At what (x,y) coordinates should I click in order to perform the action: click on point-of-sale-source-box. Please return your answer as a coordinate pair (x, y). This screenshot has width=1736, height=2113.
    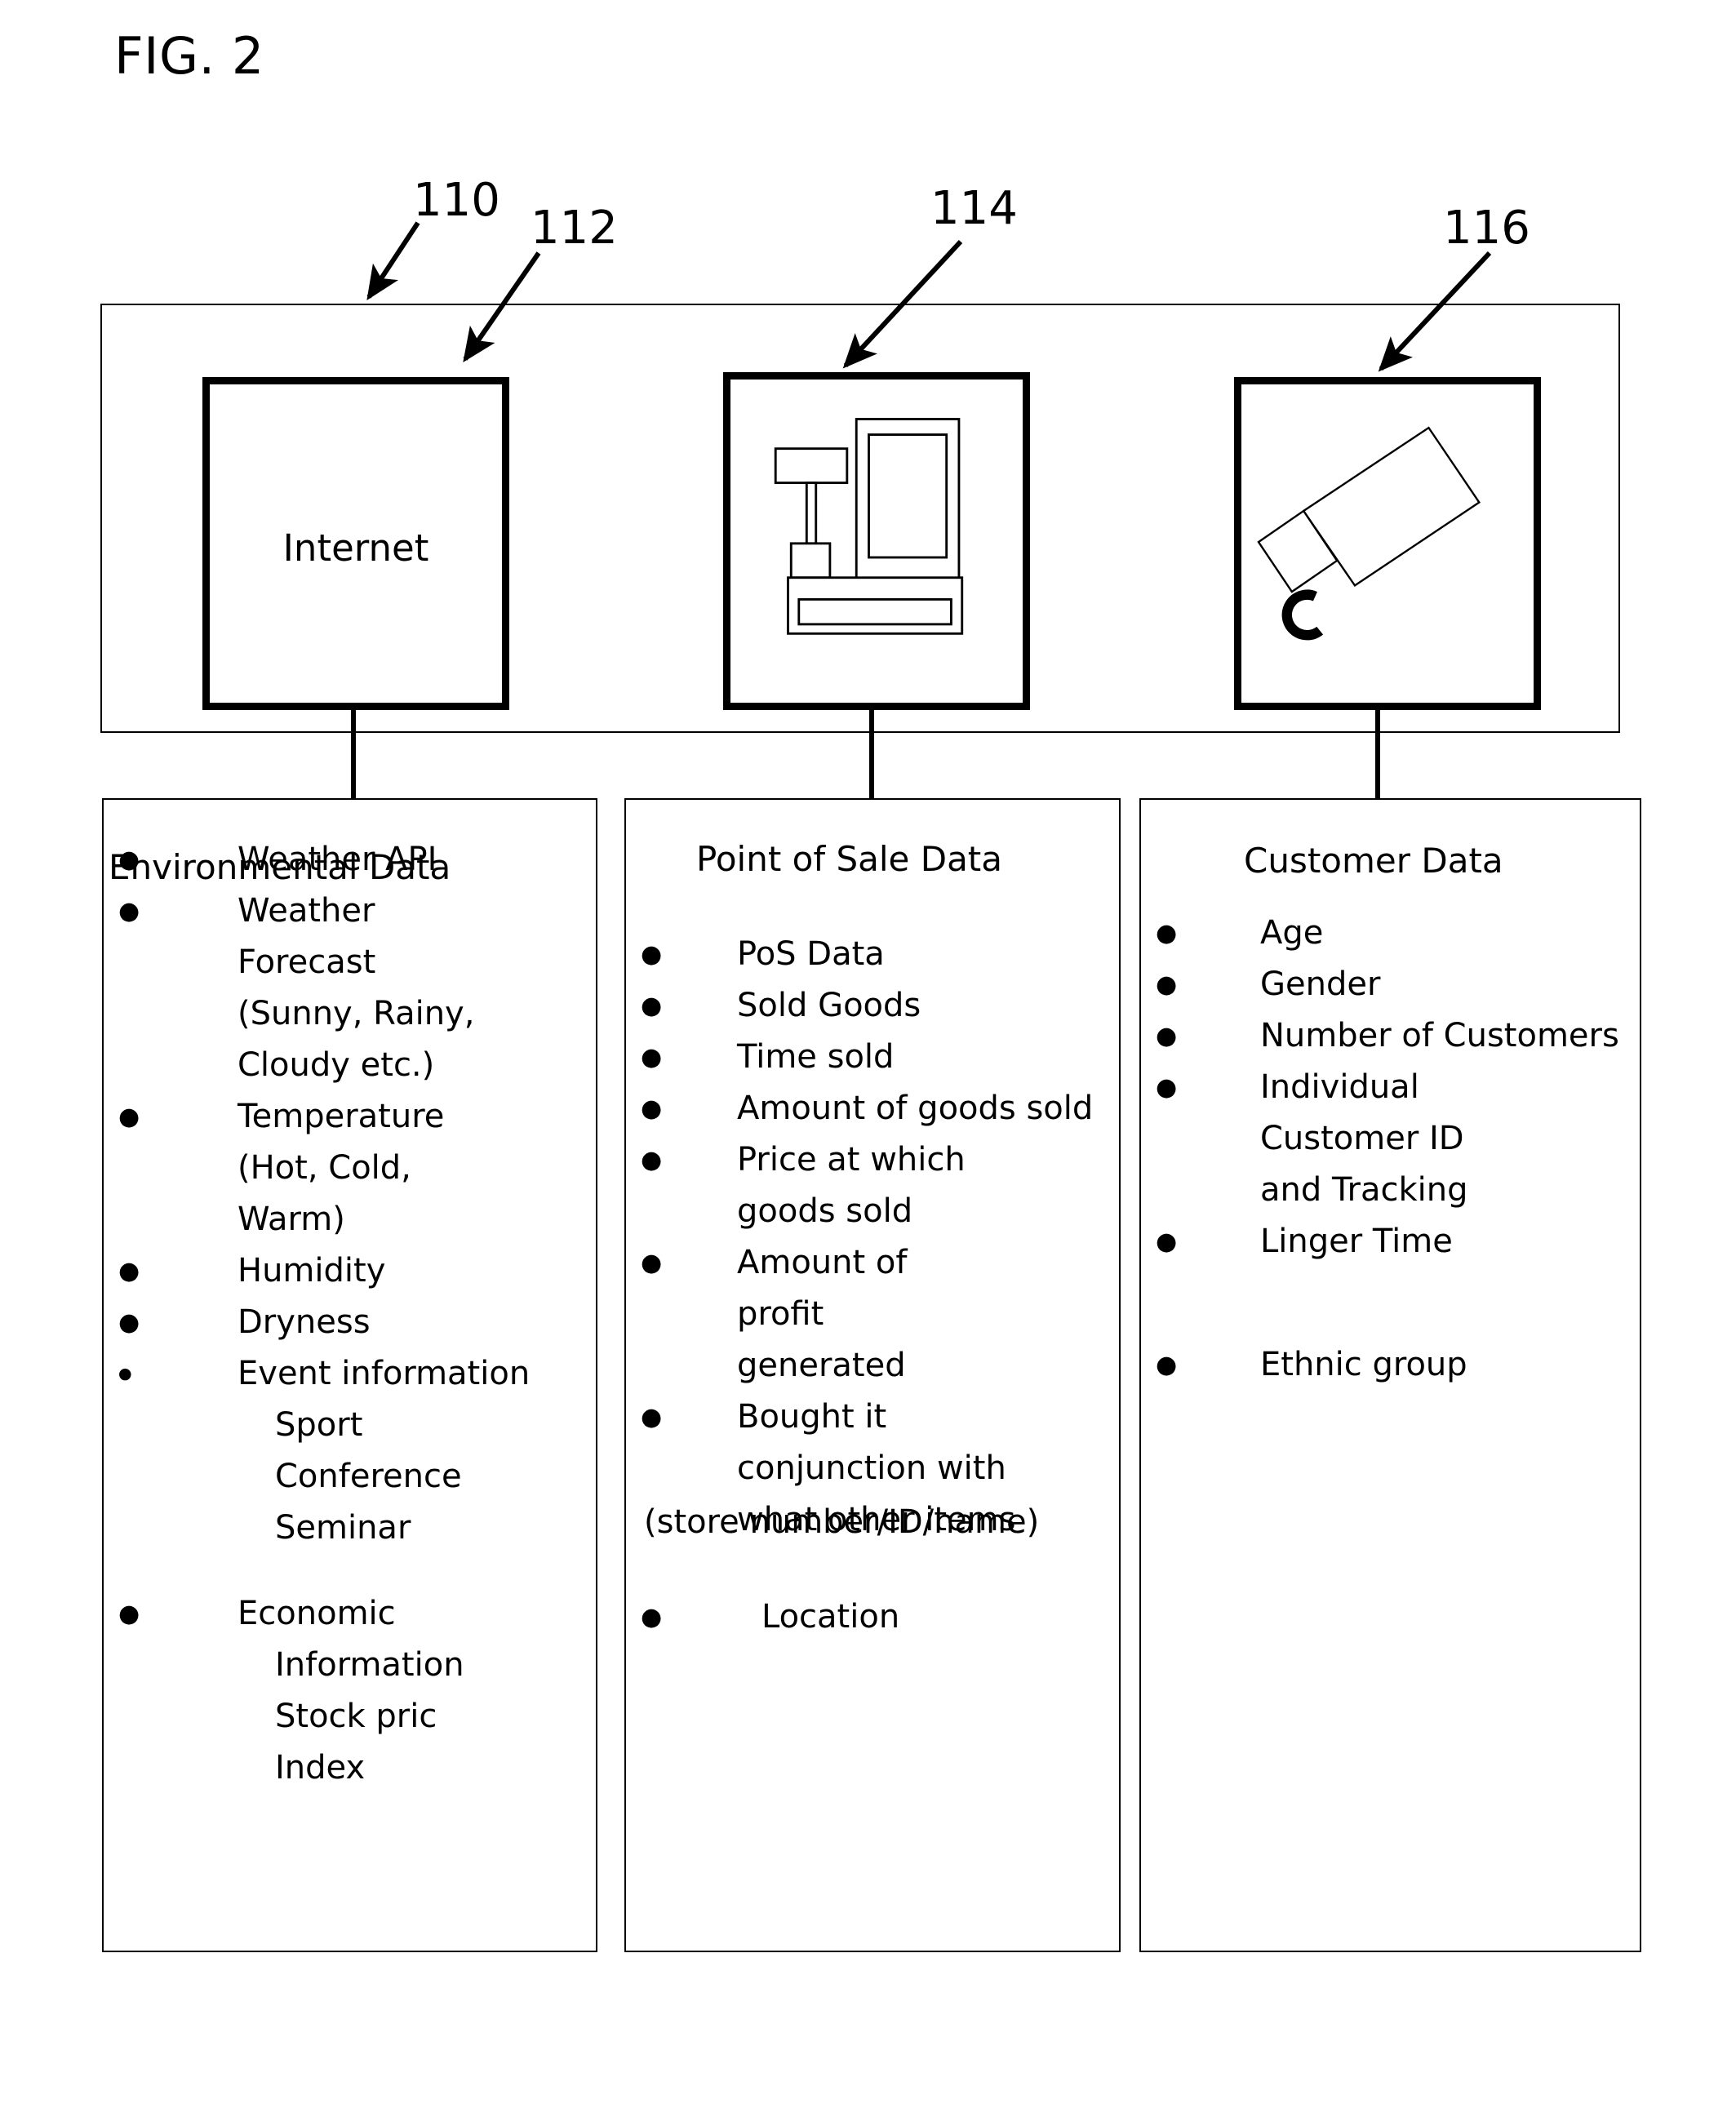
    Looking at the image, I should click on (876, 541).